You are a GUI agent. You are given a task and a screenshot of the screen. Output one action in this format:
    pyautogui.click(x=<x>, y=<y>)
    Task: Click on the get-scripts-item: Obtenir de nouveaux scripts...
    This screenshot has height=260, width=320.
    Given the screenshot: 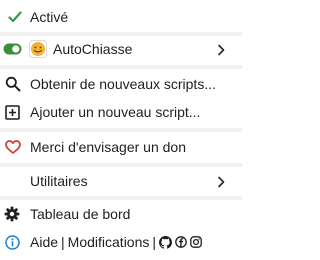 What is the action you would take?
    pyautogui.click(x=121, y=84)
    